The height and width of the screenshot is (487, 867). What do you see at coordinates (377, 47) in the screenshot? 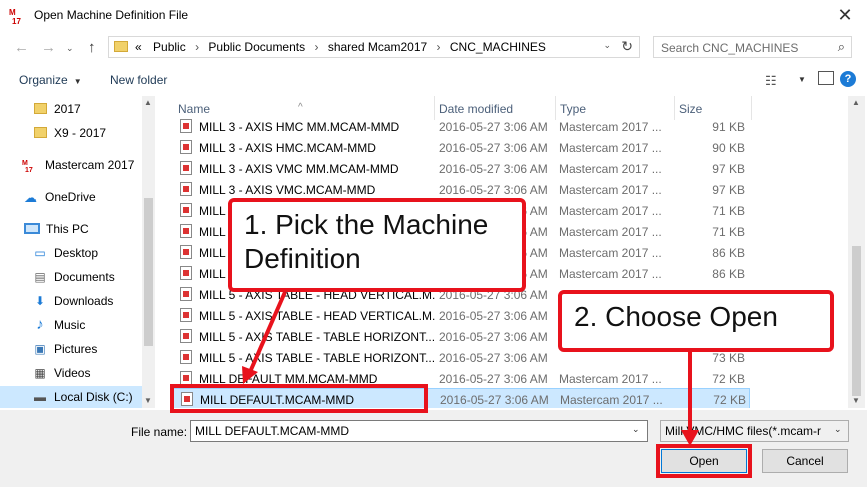
I see `breadcrumb-shared-mcam2017: shared Mcam2017` at bounding box center [377, 47].